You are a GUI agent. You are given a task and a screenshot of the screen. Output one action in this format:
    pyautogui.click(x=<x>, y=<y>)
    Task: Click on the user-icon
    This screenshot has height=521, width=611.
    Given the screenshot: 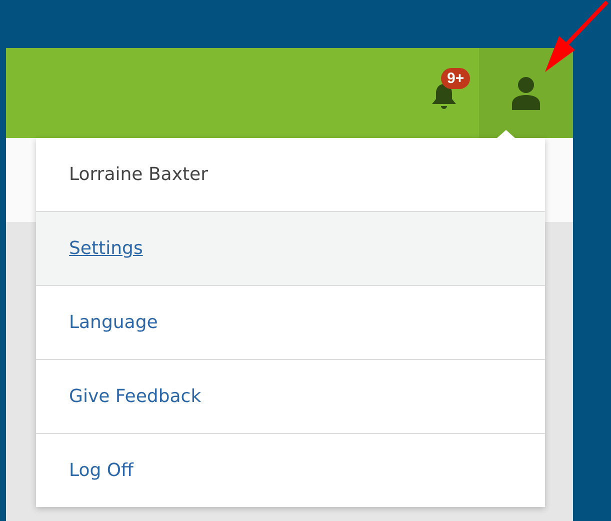 What is the action you would take?
    pyautogui.click(x=526, y=93)
    